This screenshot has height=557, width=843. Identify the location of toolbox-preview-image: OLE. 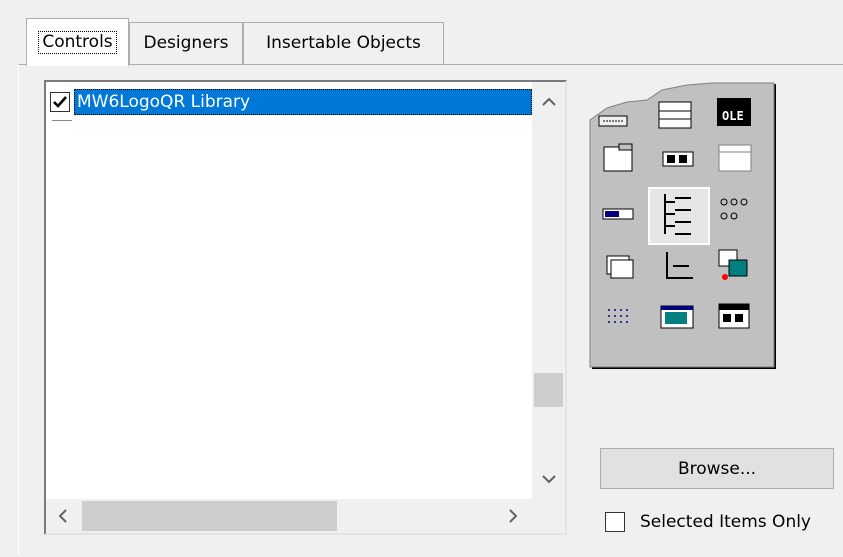
(682, 225).